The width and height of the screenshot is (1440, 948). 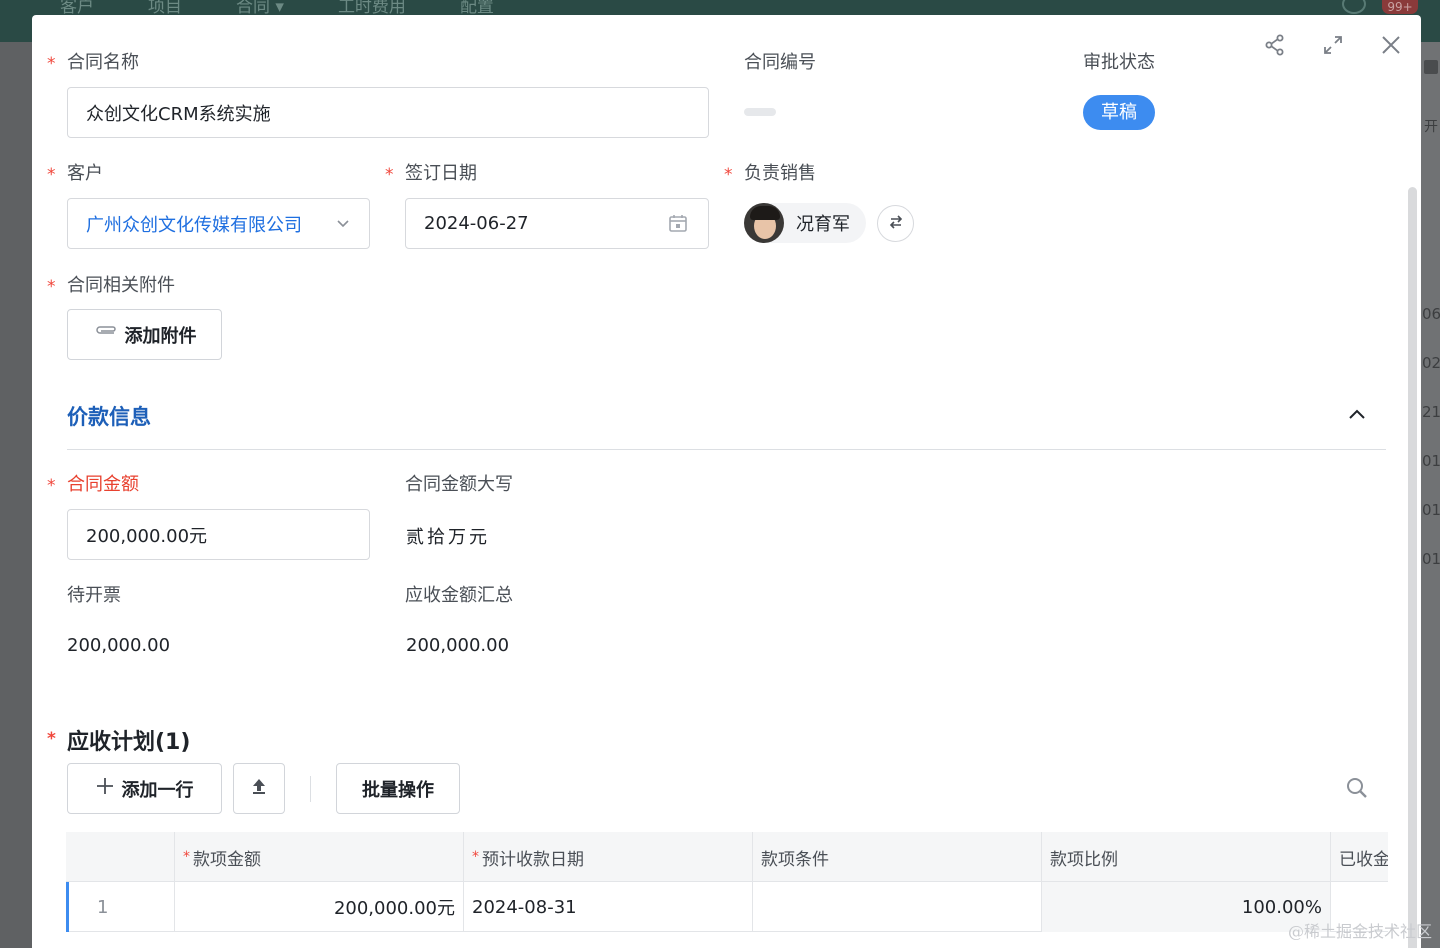 I want to click on avatar, so click(x=764, y=223).